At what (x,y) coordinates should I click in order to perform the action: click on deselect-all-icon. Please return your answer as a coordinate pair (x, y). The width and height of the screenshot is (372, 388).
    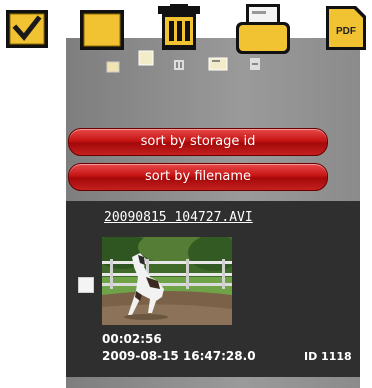
    Looking at the image, I should click on (102, 28).